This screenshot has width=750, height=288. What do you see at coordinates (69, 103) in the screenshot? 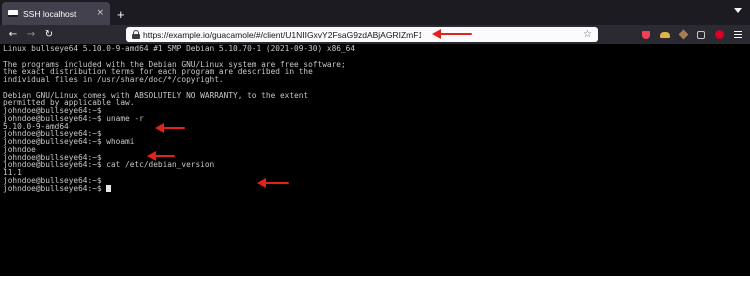
I see `terminal-line: permitted by applicable law.` at bounding box center [69, 103].